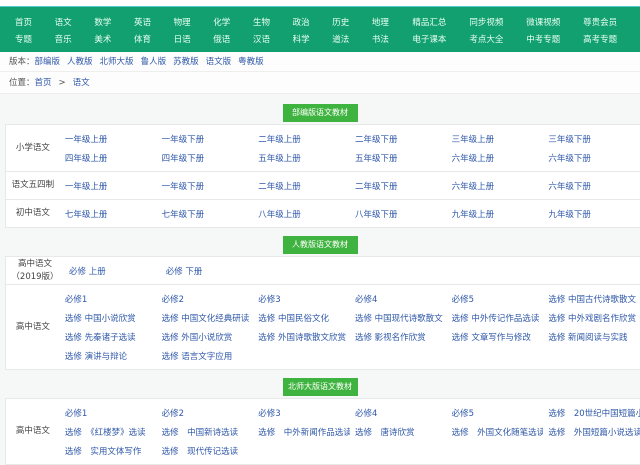 This screenshot has height=465, width=640. I want to click on textbook-link: 选修 文章写作与修改, so click(495, 337).